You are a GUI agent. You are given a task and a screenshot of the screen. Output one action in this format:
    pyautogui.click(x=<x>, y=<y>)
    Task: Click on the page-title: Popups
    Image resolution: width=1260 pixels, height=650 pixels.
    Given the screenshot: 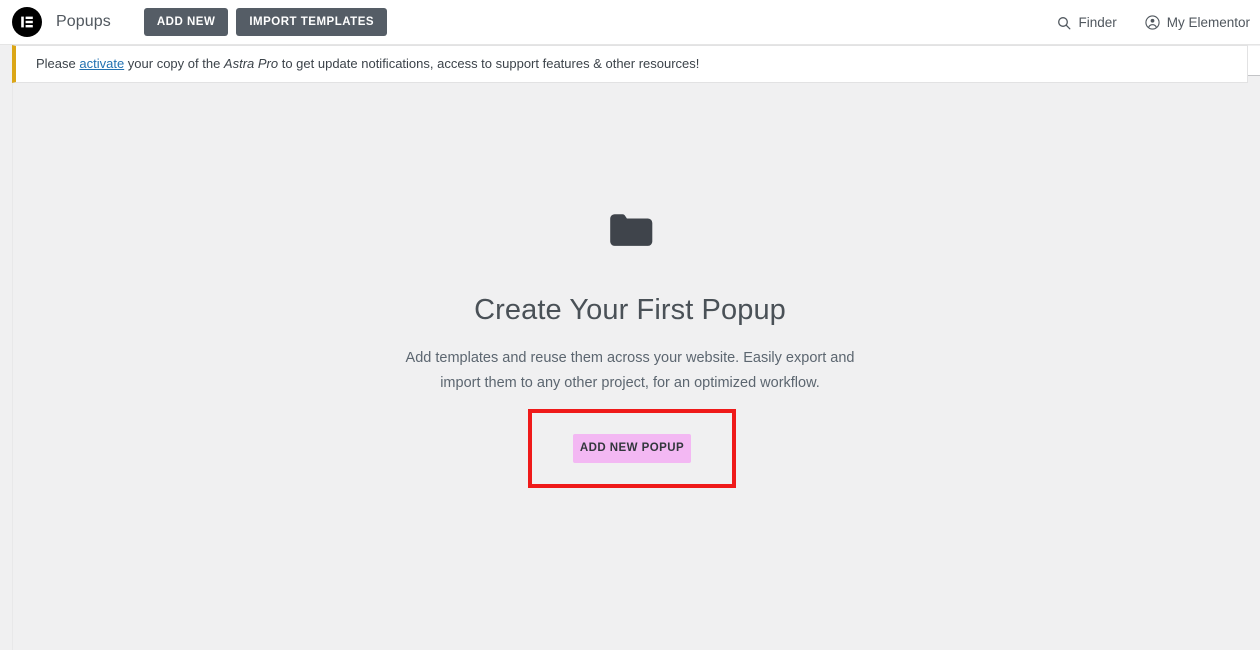 What is the action you would take?
    pyautogui.click(x=83, y=21)
    